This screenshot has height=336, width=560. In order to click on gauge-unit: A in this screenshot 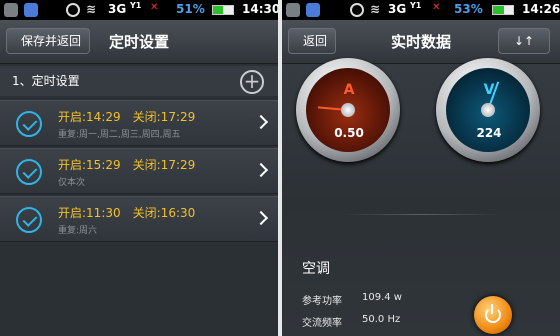, I will do `click(349, 90)`.